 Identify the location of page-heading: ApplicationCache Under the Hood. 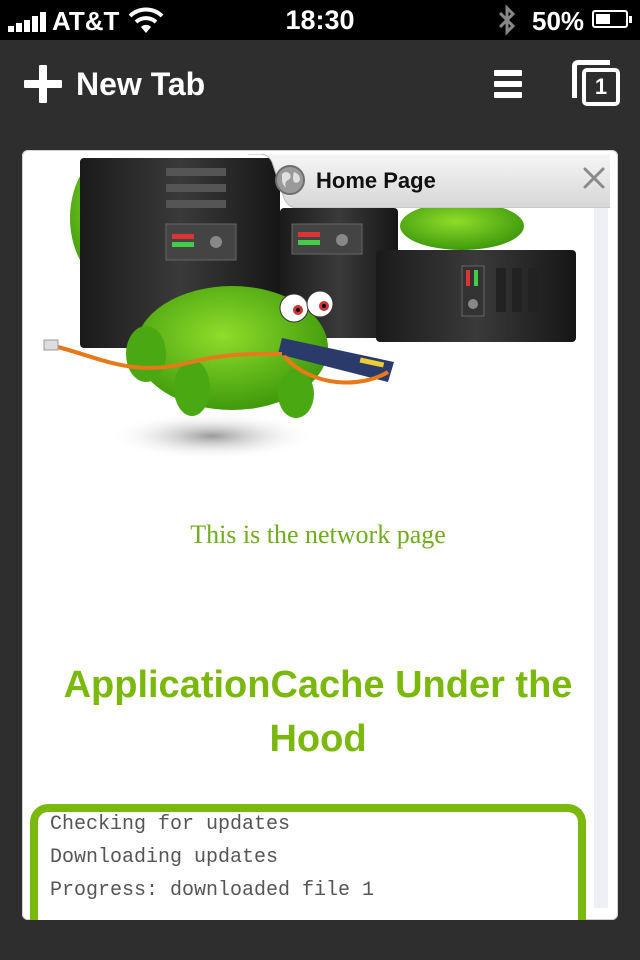
(318, 712).